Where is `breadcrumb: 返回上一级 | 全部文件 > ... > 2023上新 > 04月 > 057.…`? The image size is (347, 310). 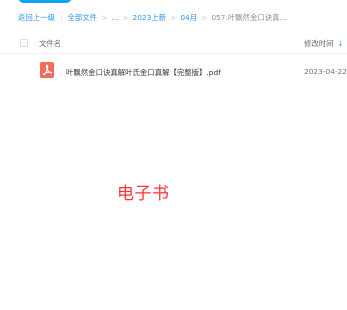 breadcrumb: 返回上一级 | 全部文件 > ... > 2023上新 > 04月 > 057.… is located at coordinates (152, 17).